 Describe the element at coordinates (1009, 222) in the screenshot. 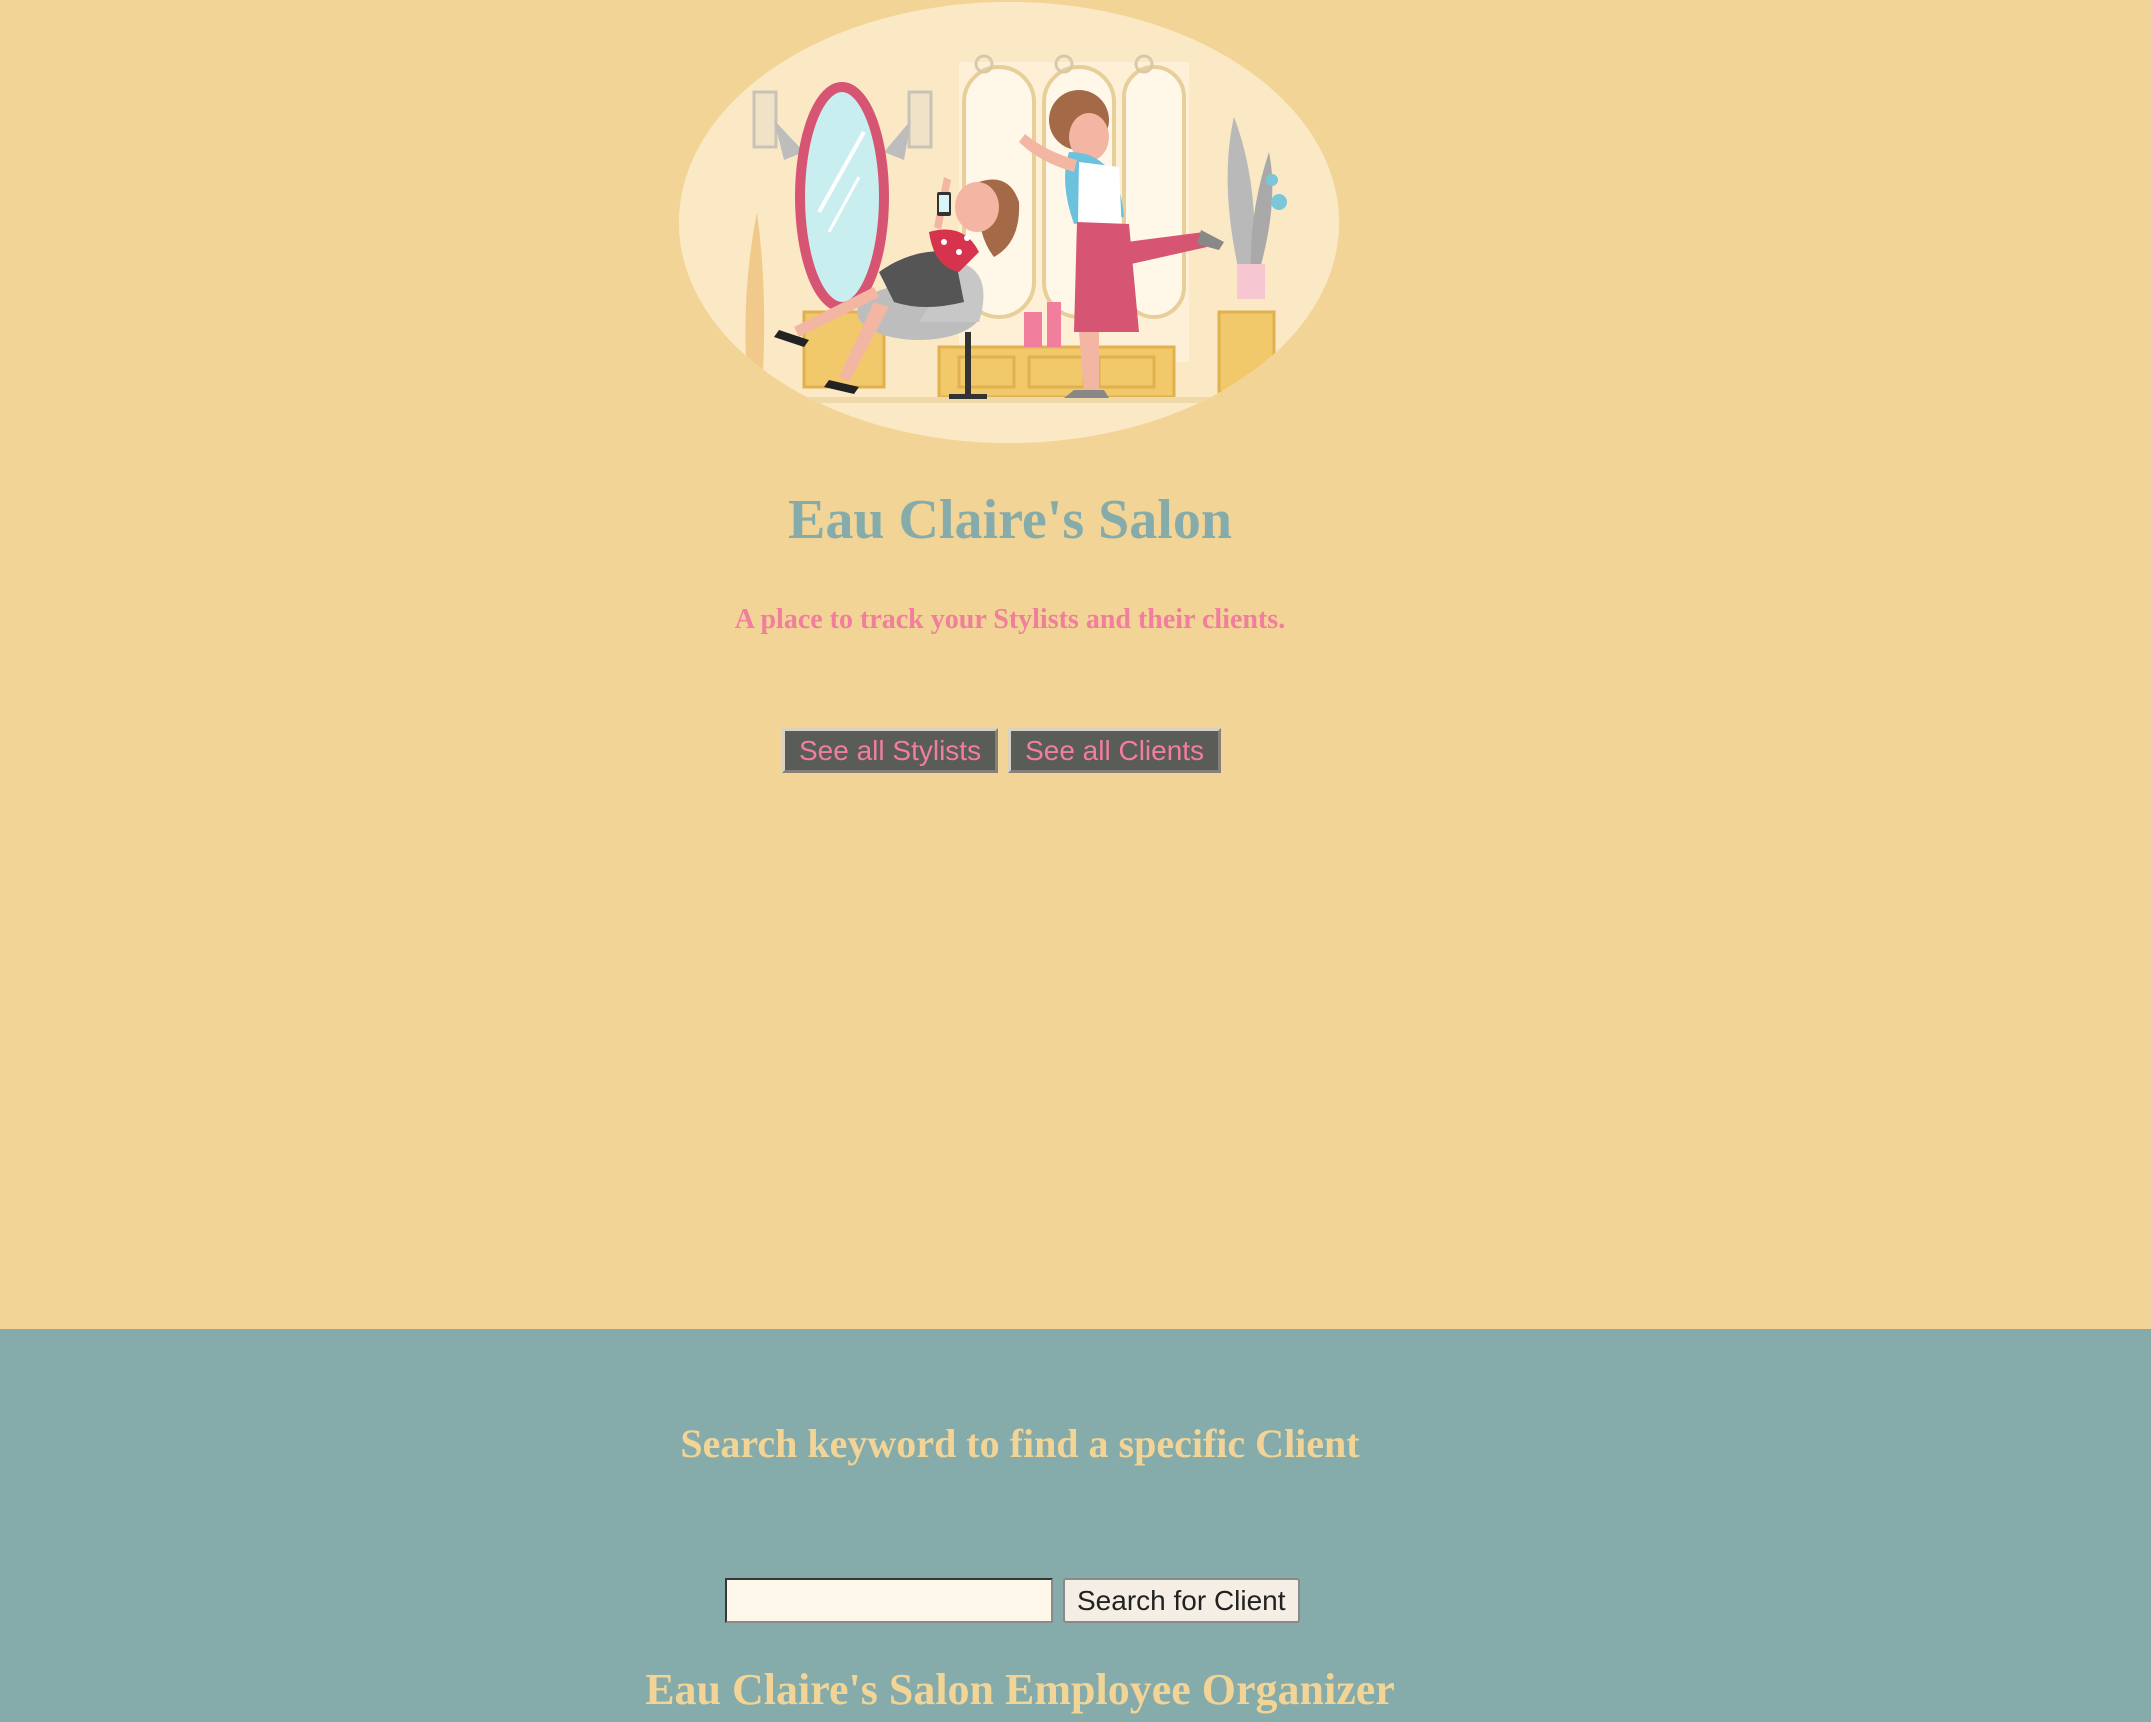

I see `salon-illustration` at that location.